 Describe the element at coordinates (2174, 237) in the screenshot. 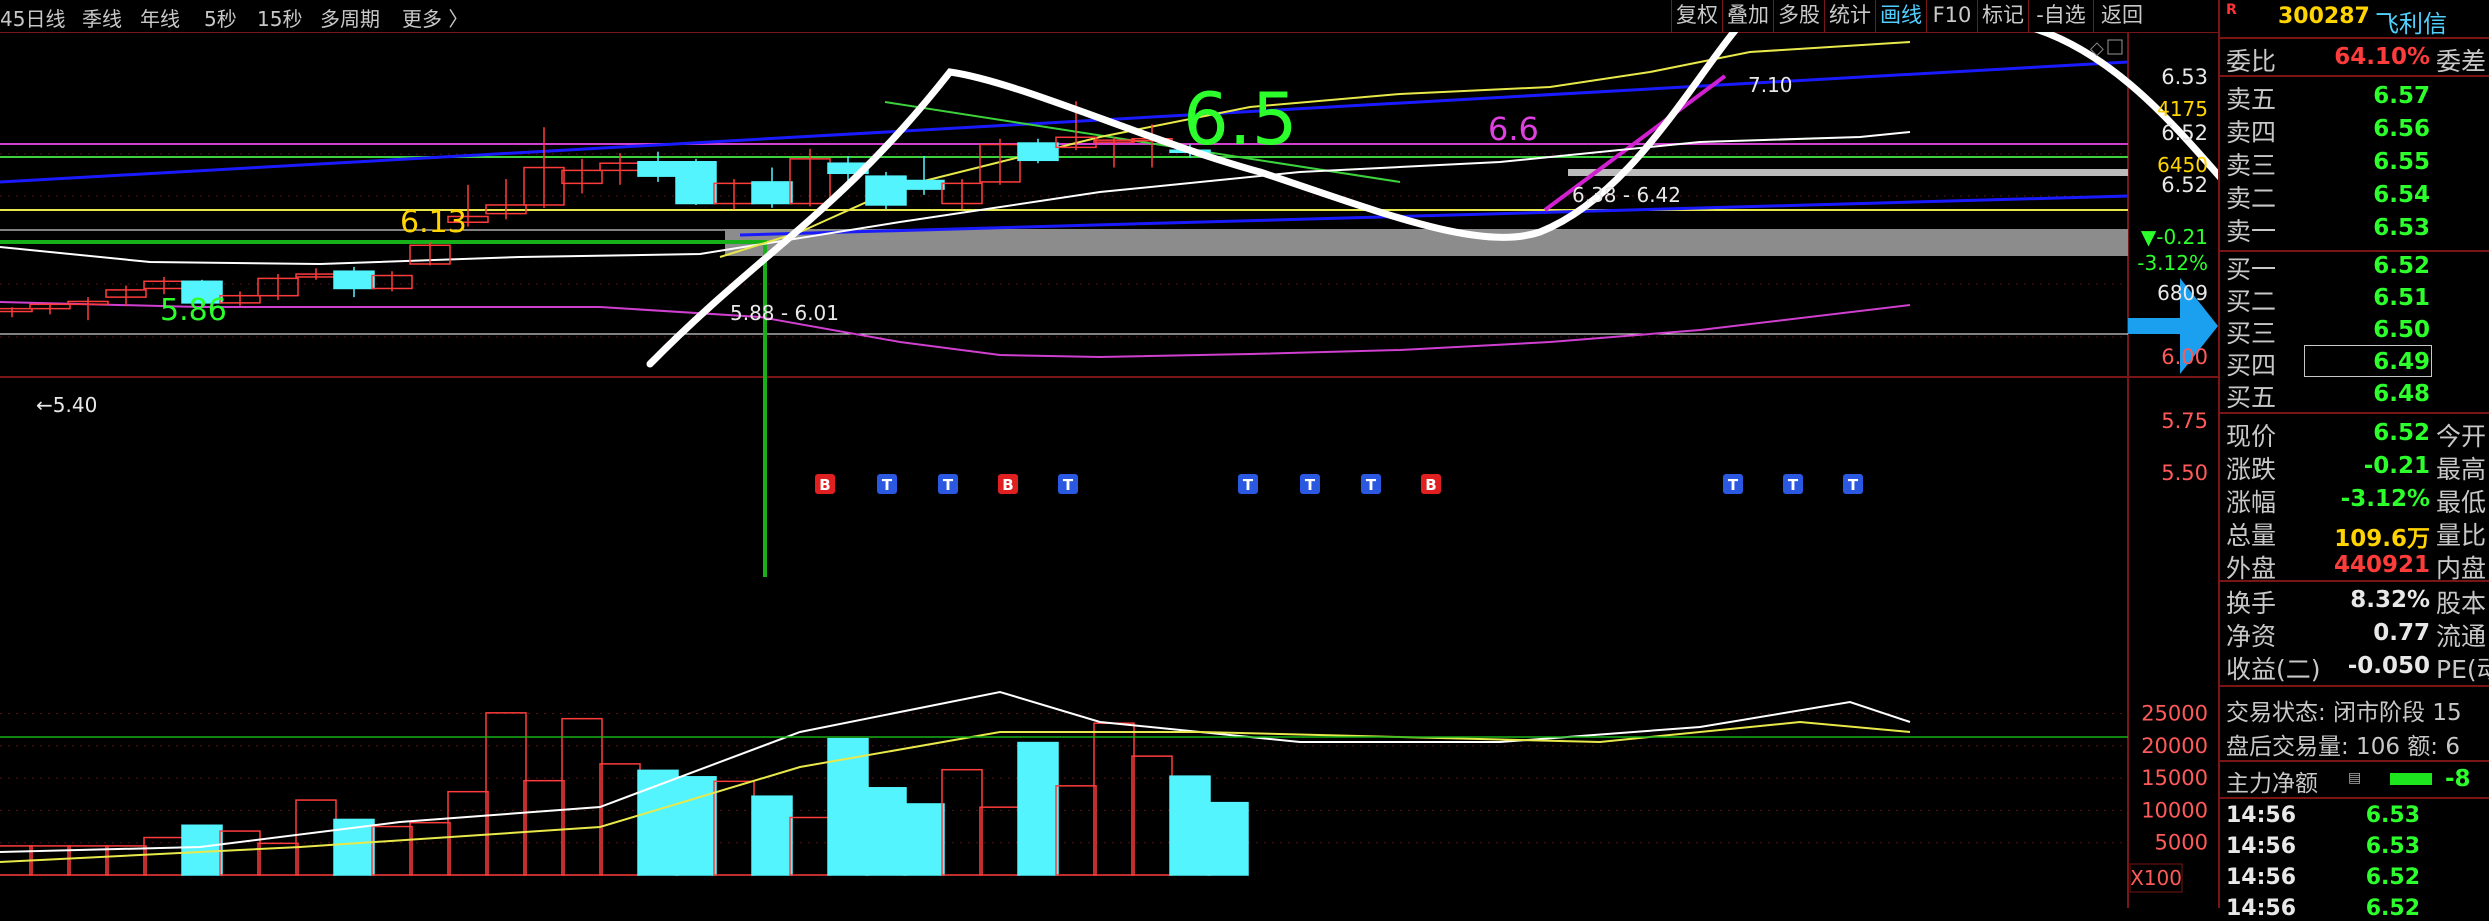

I see `side-label: ▼-0.21` at that location.